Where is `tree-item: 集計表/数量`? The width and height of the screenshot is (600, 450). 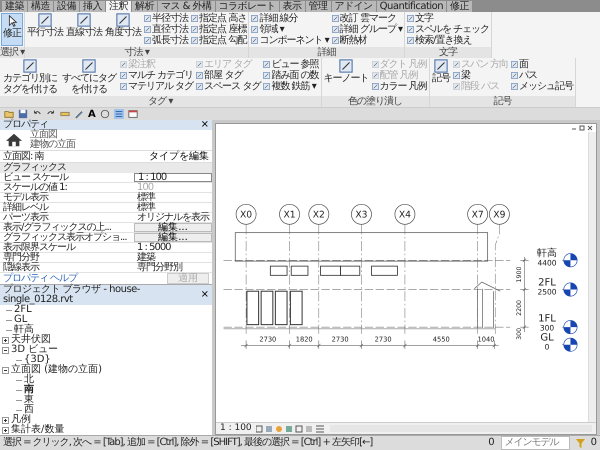
tree-item: 集計表/数量 is located at coordinates (37, 430).